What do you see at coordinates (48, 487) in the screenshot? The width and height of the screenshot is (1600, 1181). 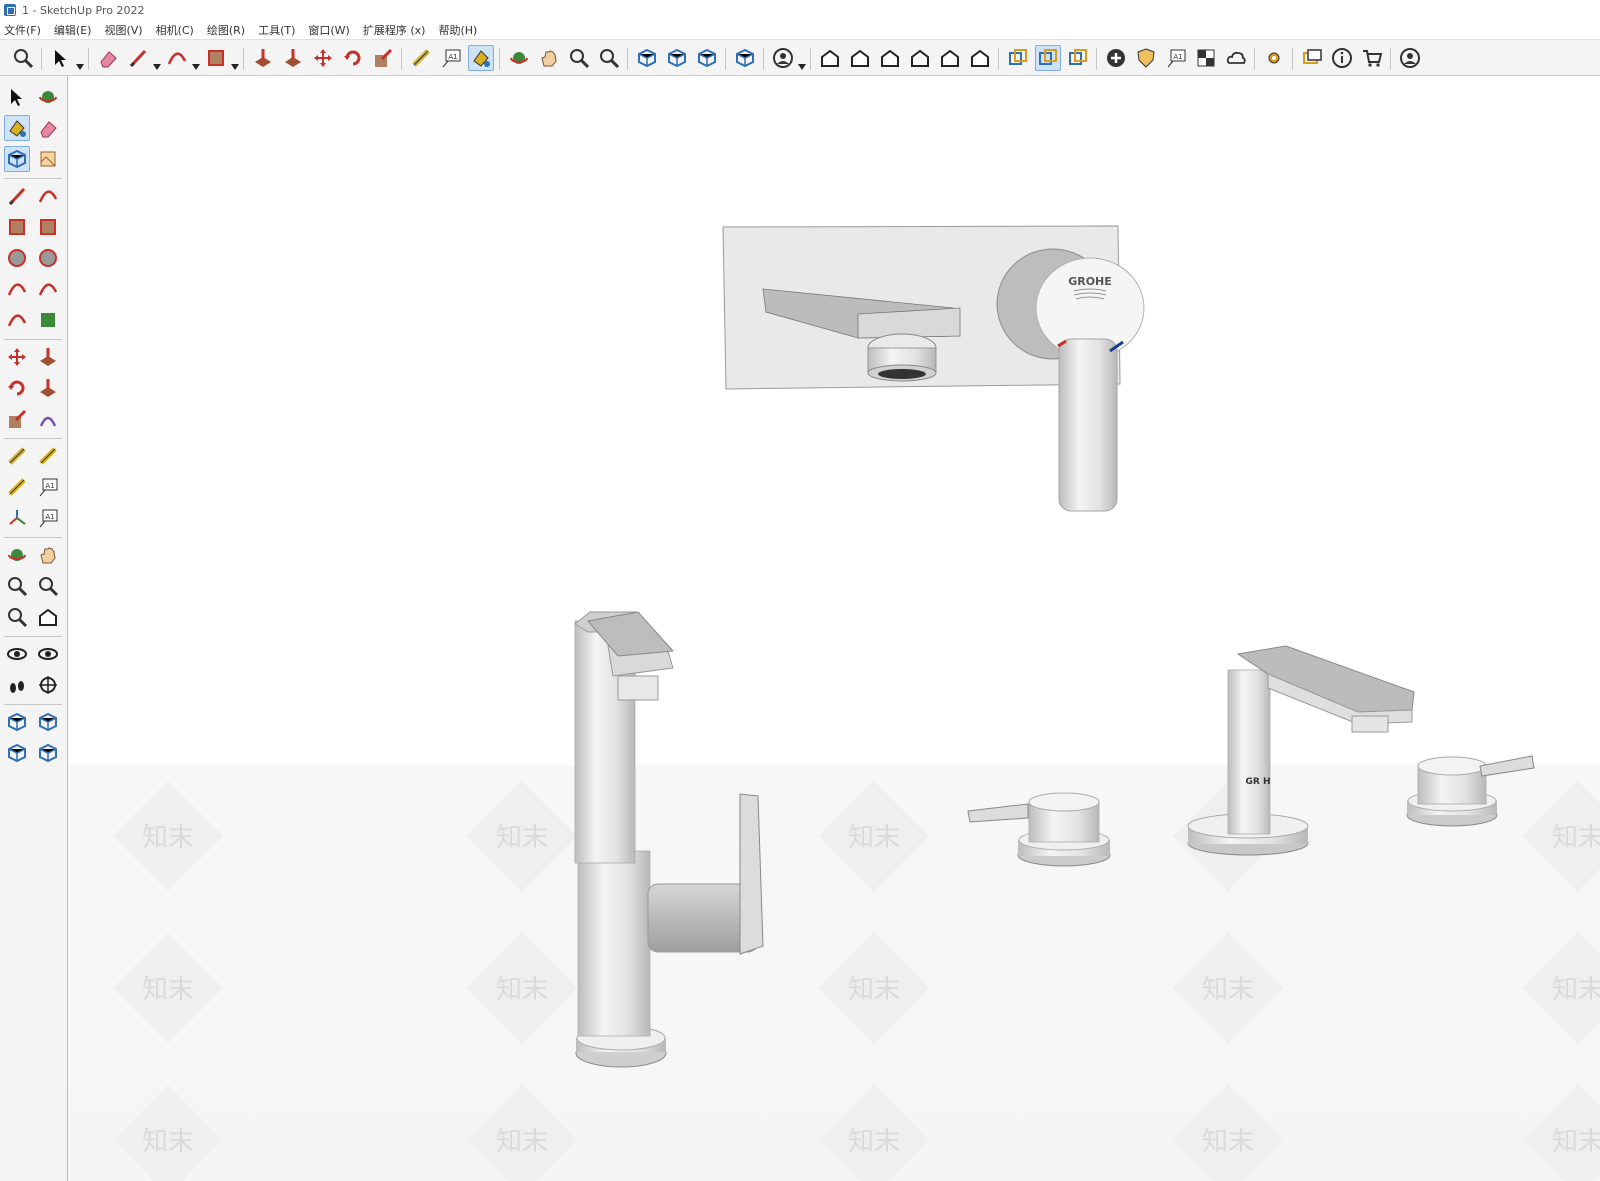 I see `text-button: A1` at bounding box center [48, 487].